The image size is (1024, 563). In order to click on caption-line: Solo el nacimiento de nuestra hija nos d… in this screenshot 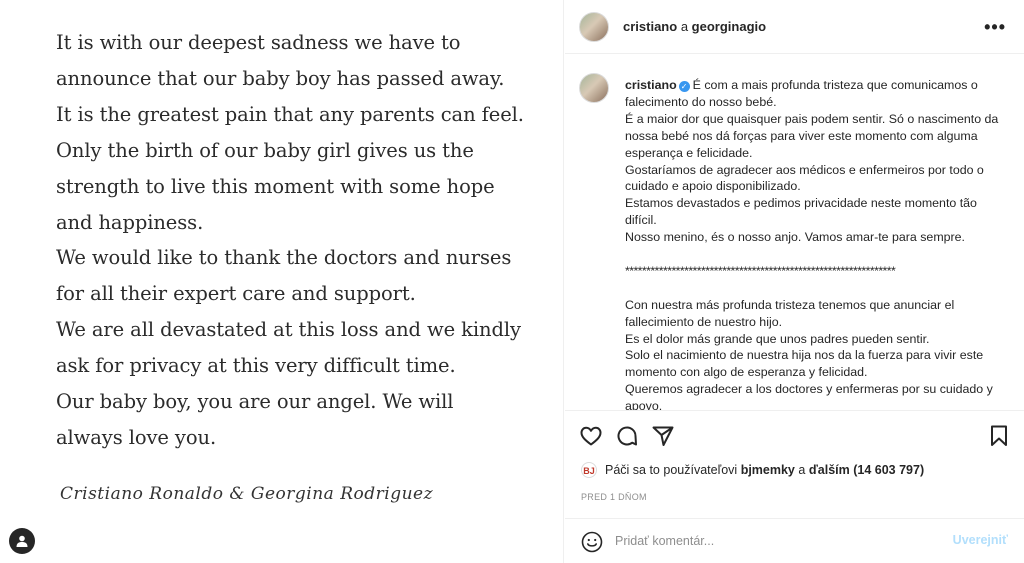, I will do `click(804, 355)`.